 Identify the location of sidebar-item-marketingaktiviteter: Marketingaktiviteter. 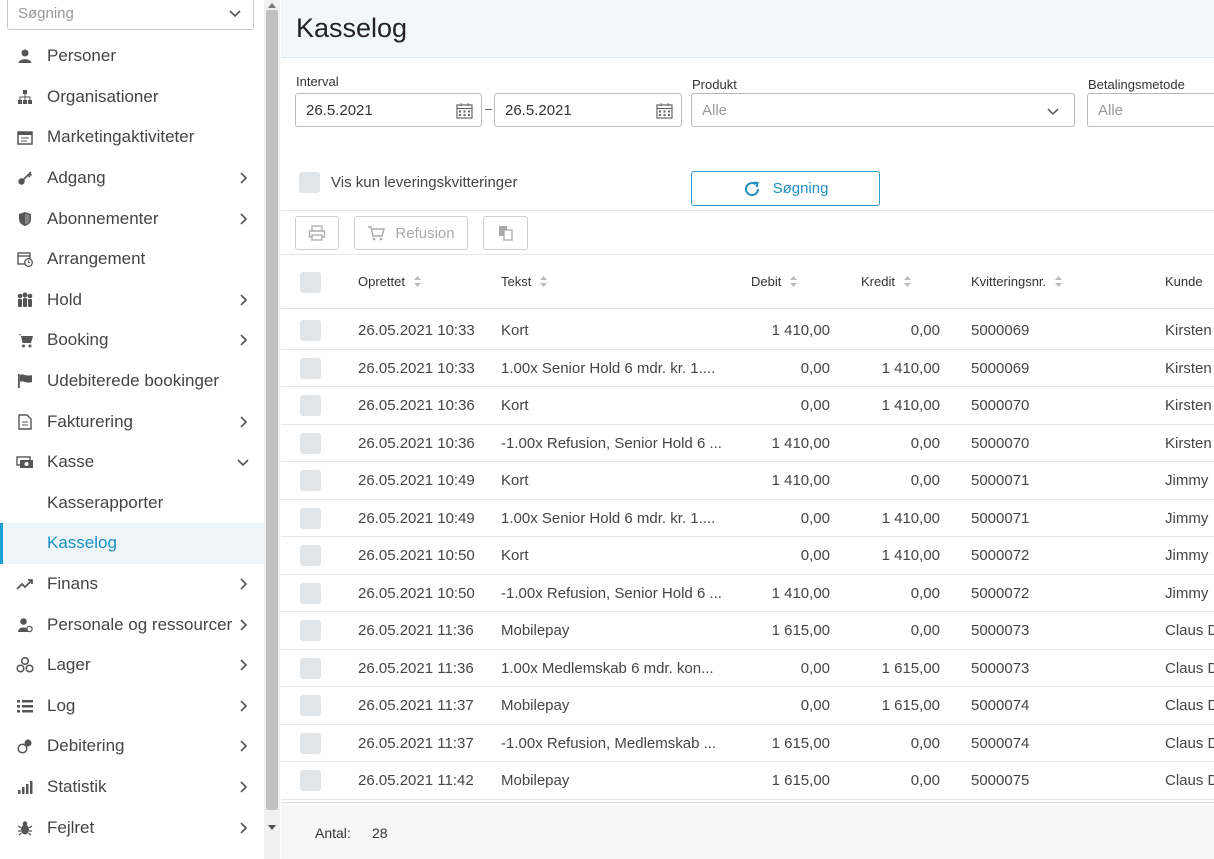
(132, 137).